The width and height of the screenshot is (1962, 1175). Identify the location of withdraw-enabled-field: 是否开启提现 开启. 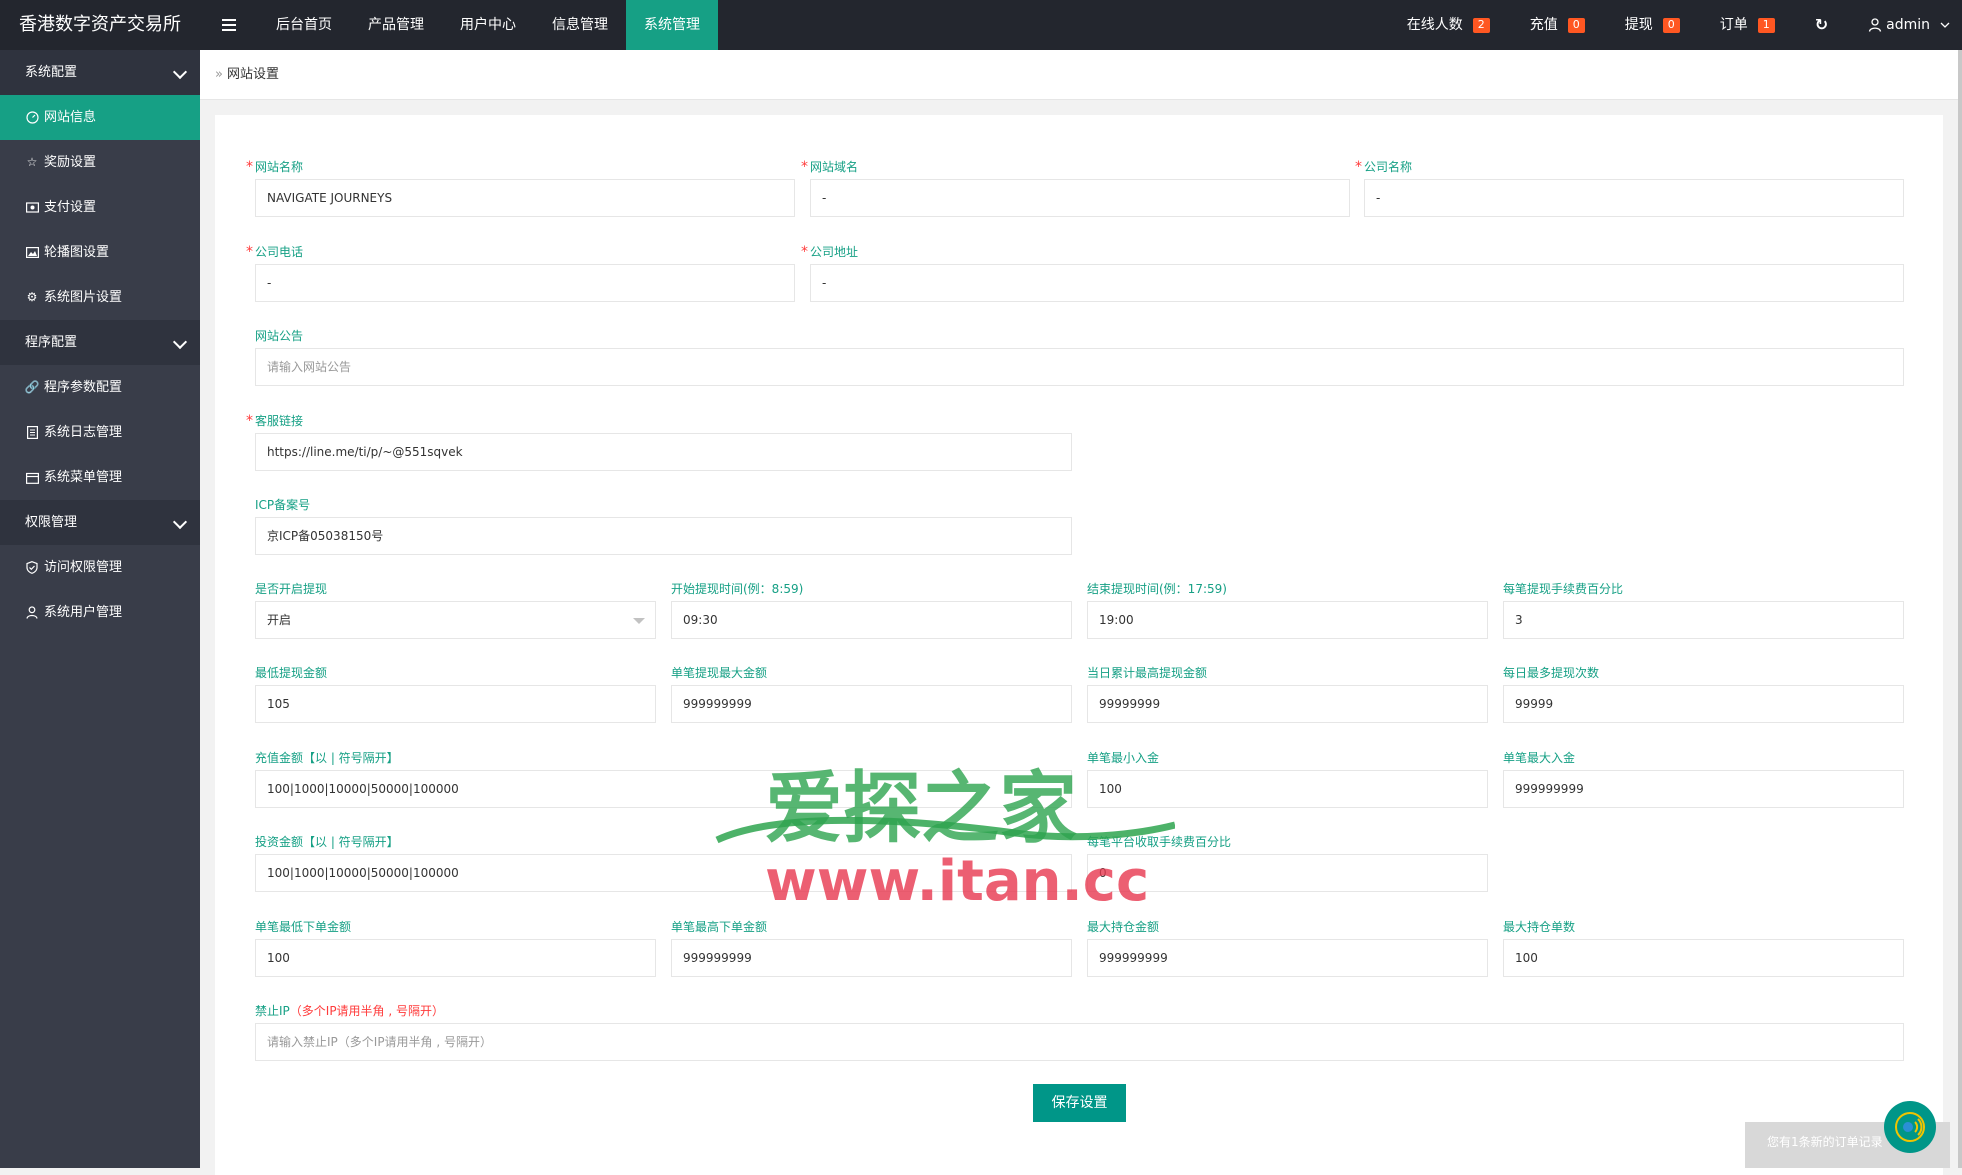
(455, 610).